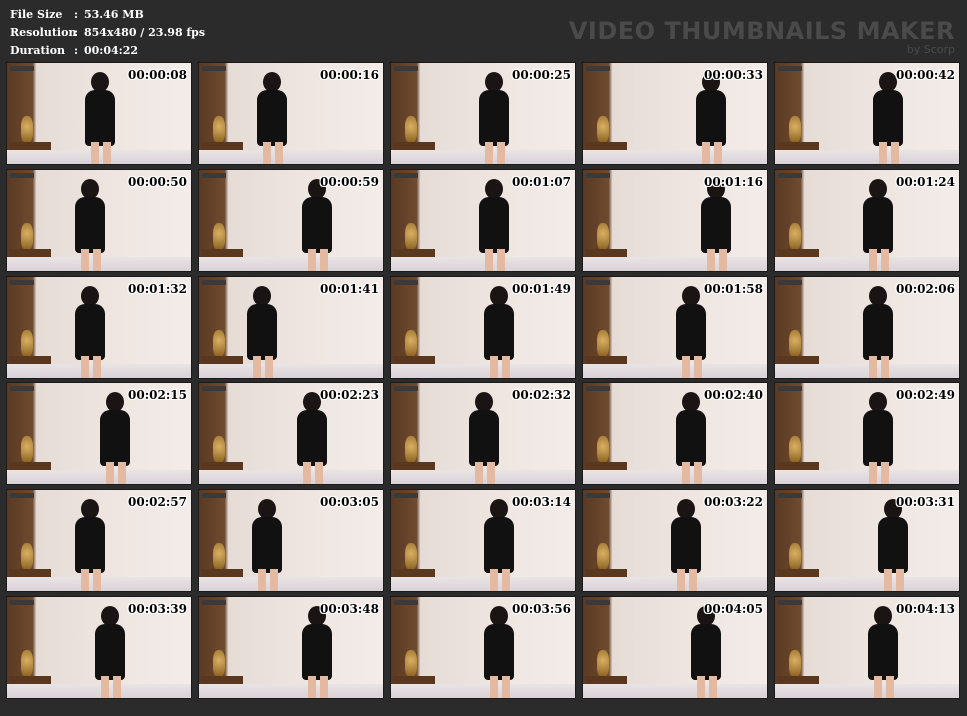 This screenshot has height=716, width=967. I want to click on brand-title: VIDEO THUMBNAILS MAKER, so click(761, 31).